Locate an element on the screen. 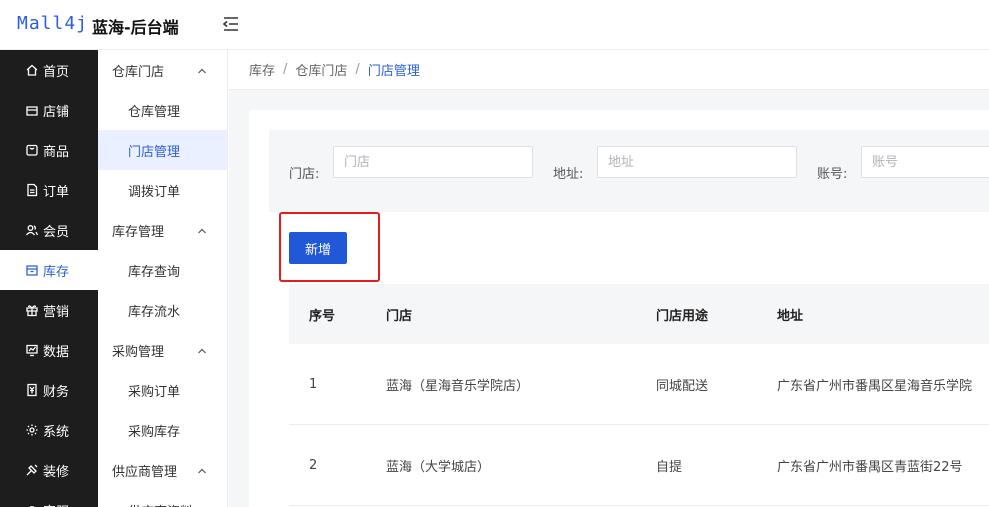 The width and height of the screenshot is (989, 507). table-row: 2 蓝海（大学城店） 自提 广东省广州市番禺区青蓝街22号 is located at coordinates (639, 465).